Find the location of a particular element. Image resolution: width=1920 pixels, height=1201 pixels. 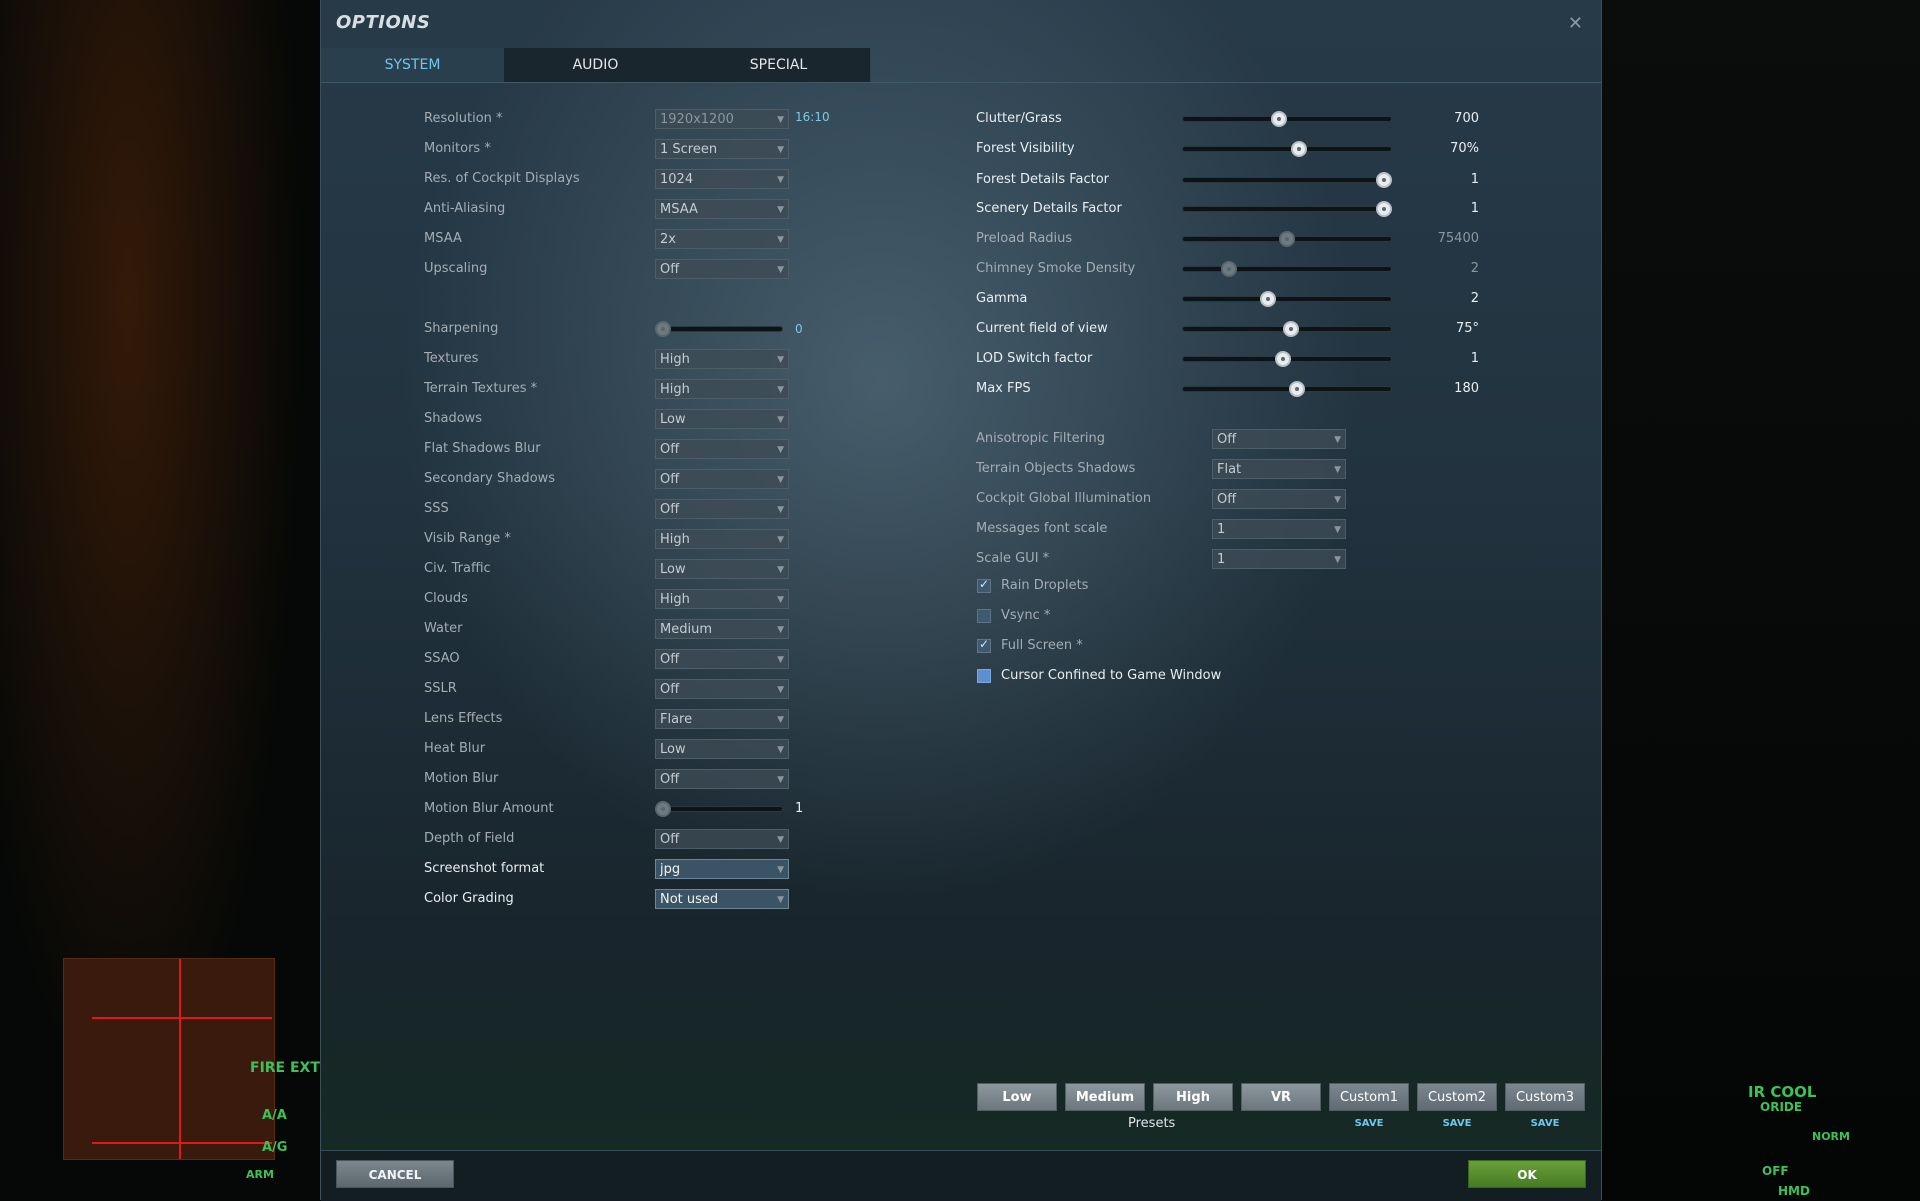

tab-system: SYSTEM is located at coordinates (413, 65).